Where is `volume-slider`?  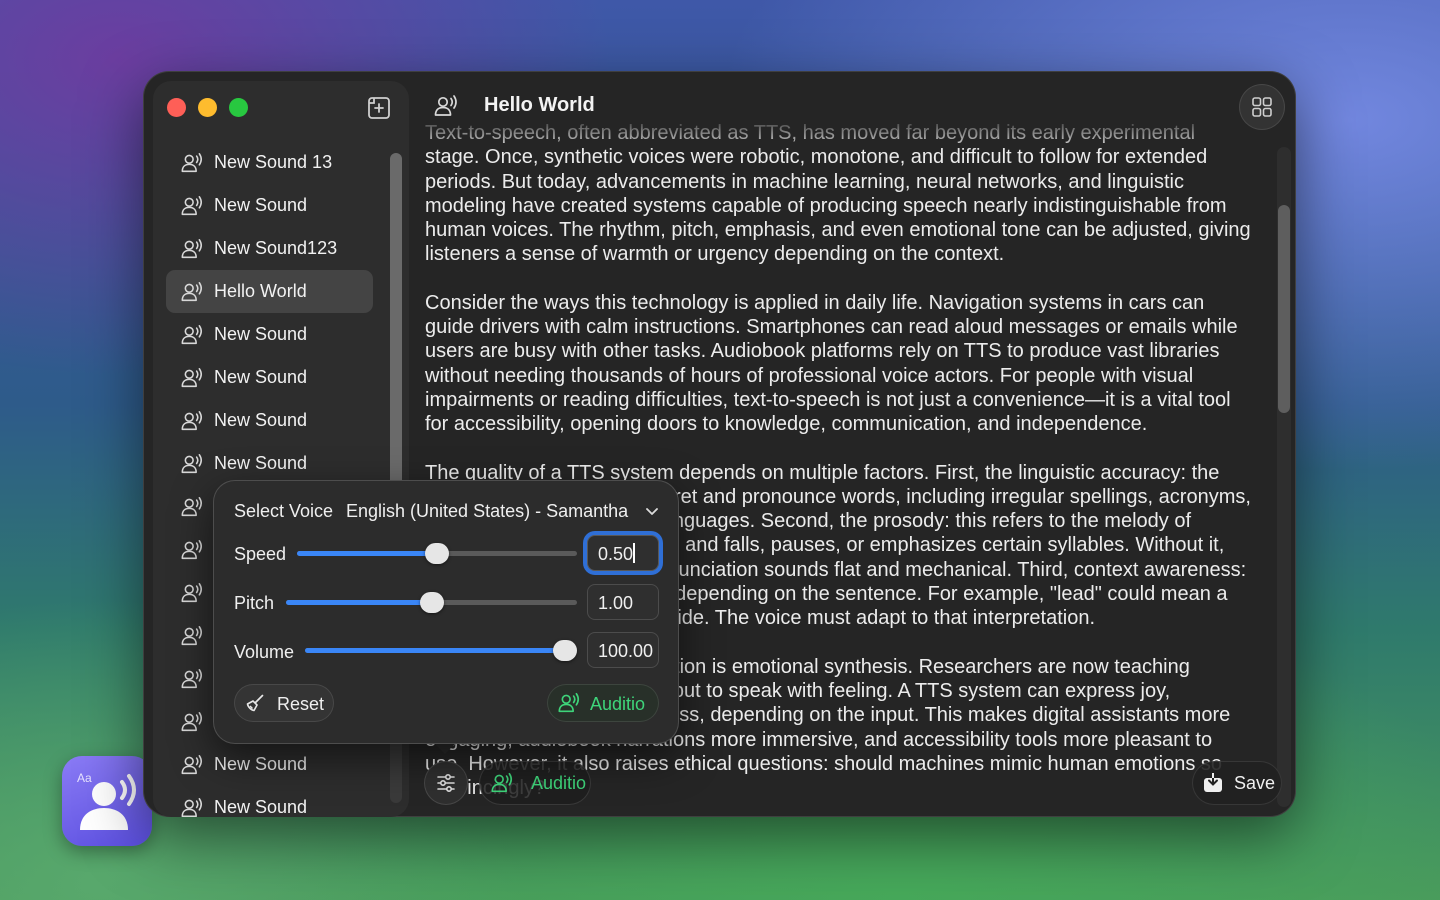 volume-slider is located at coordinates (441, 650).